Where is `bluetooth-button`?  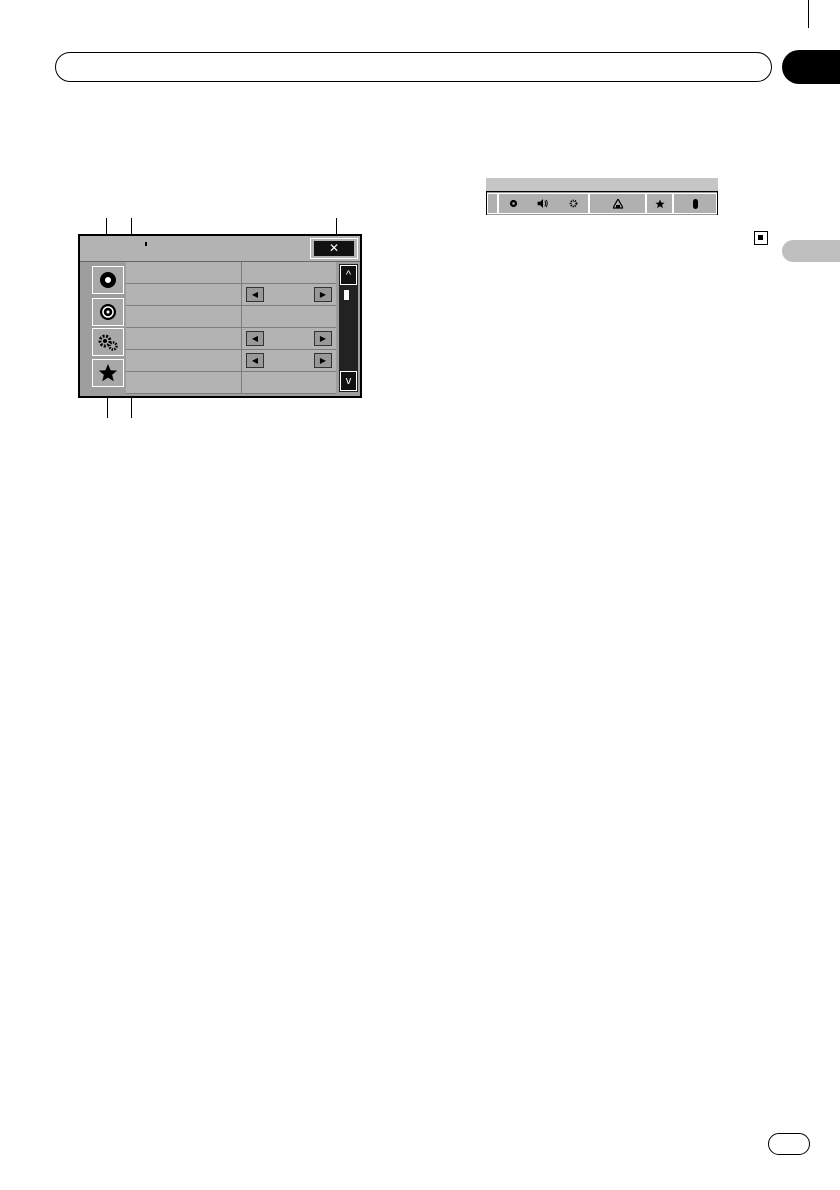 bluetooth-button is located at coordinates (695, 203).